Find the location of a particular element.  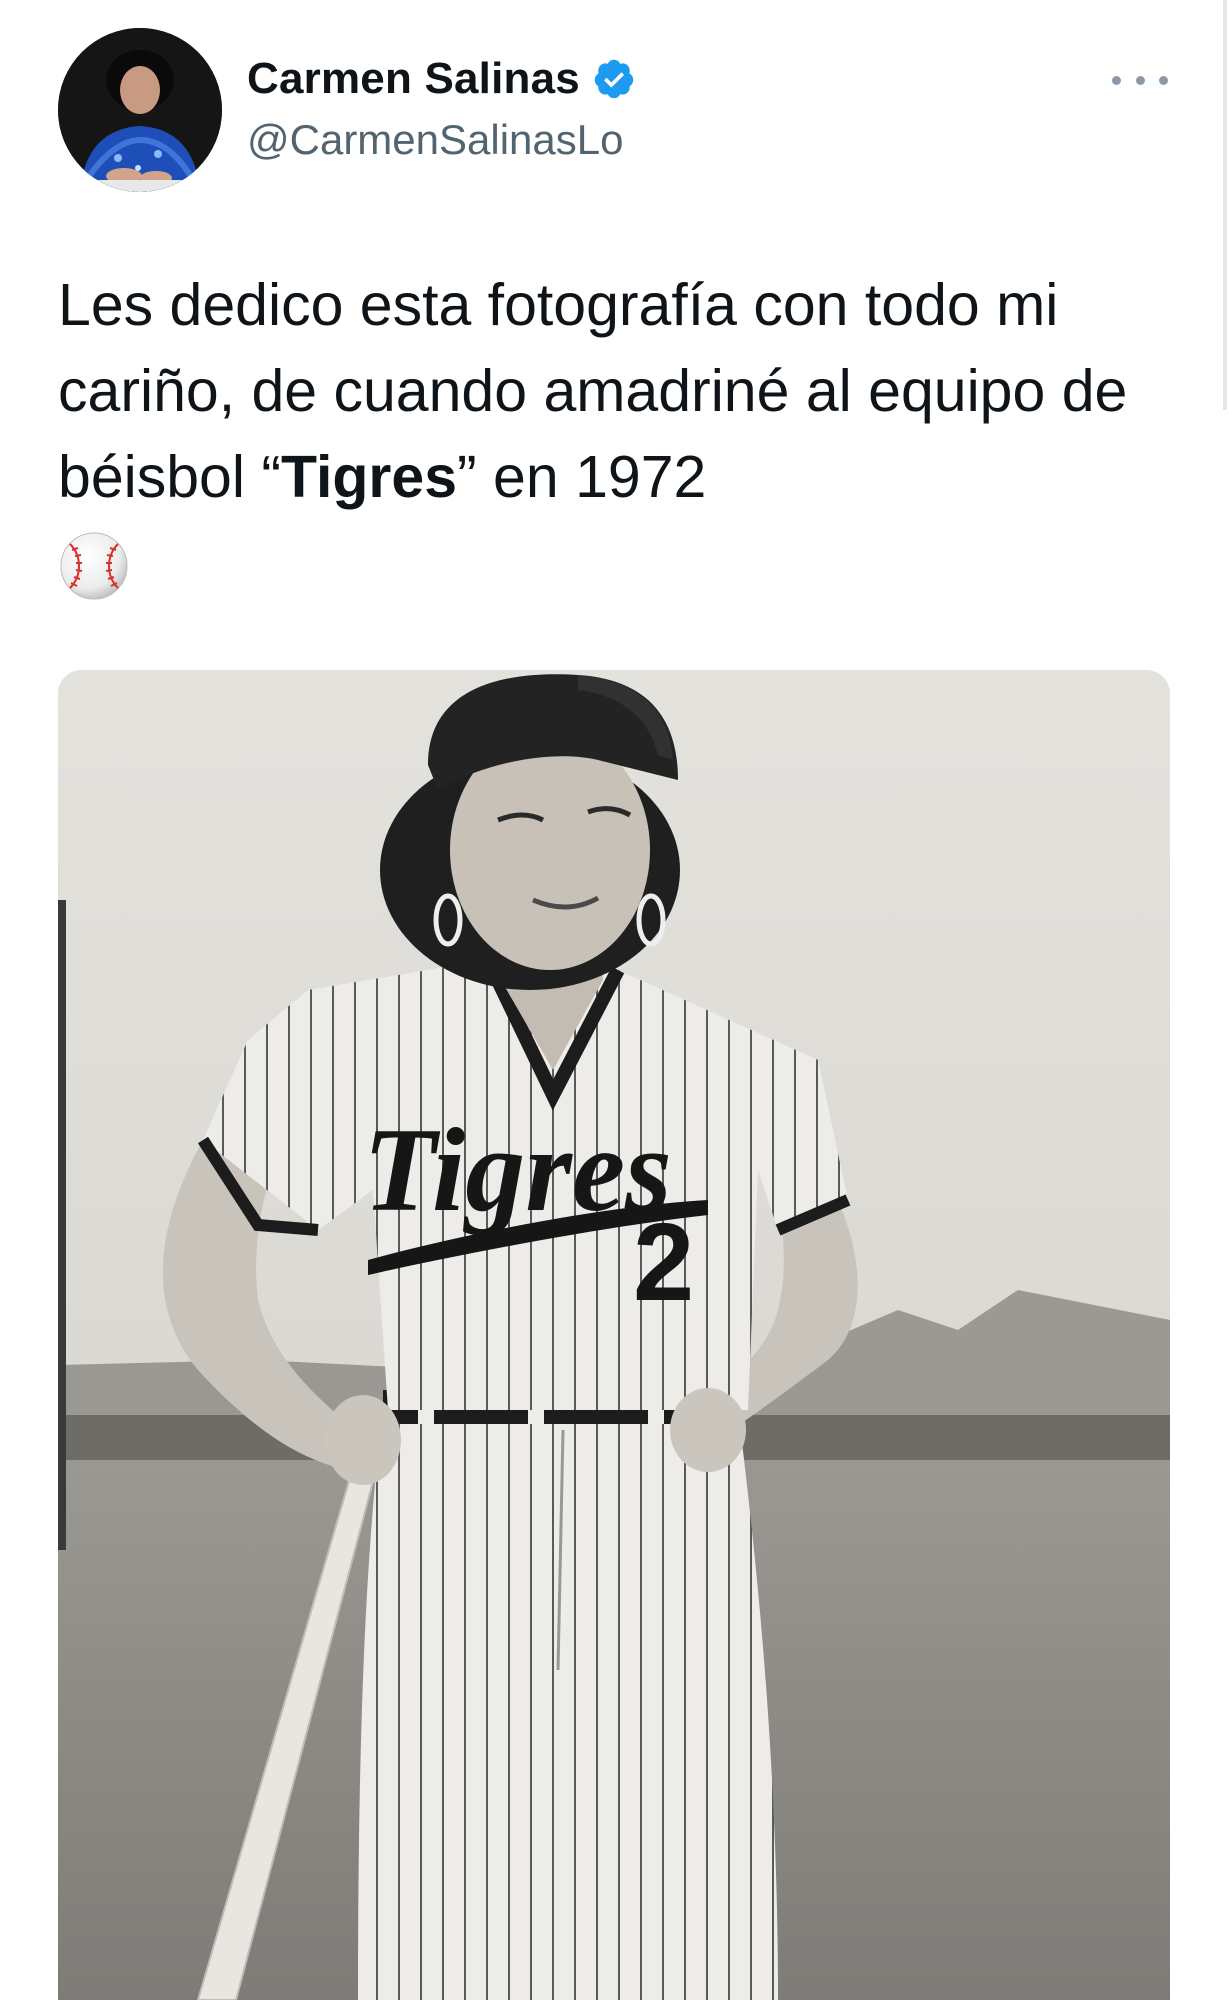

verified-badge-icon is located at coordinates (614, 79).